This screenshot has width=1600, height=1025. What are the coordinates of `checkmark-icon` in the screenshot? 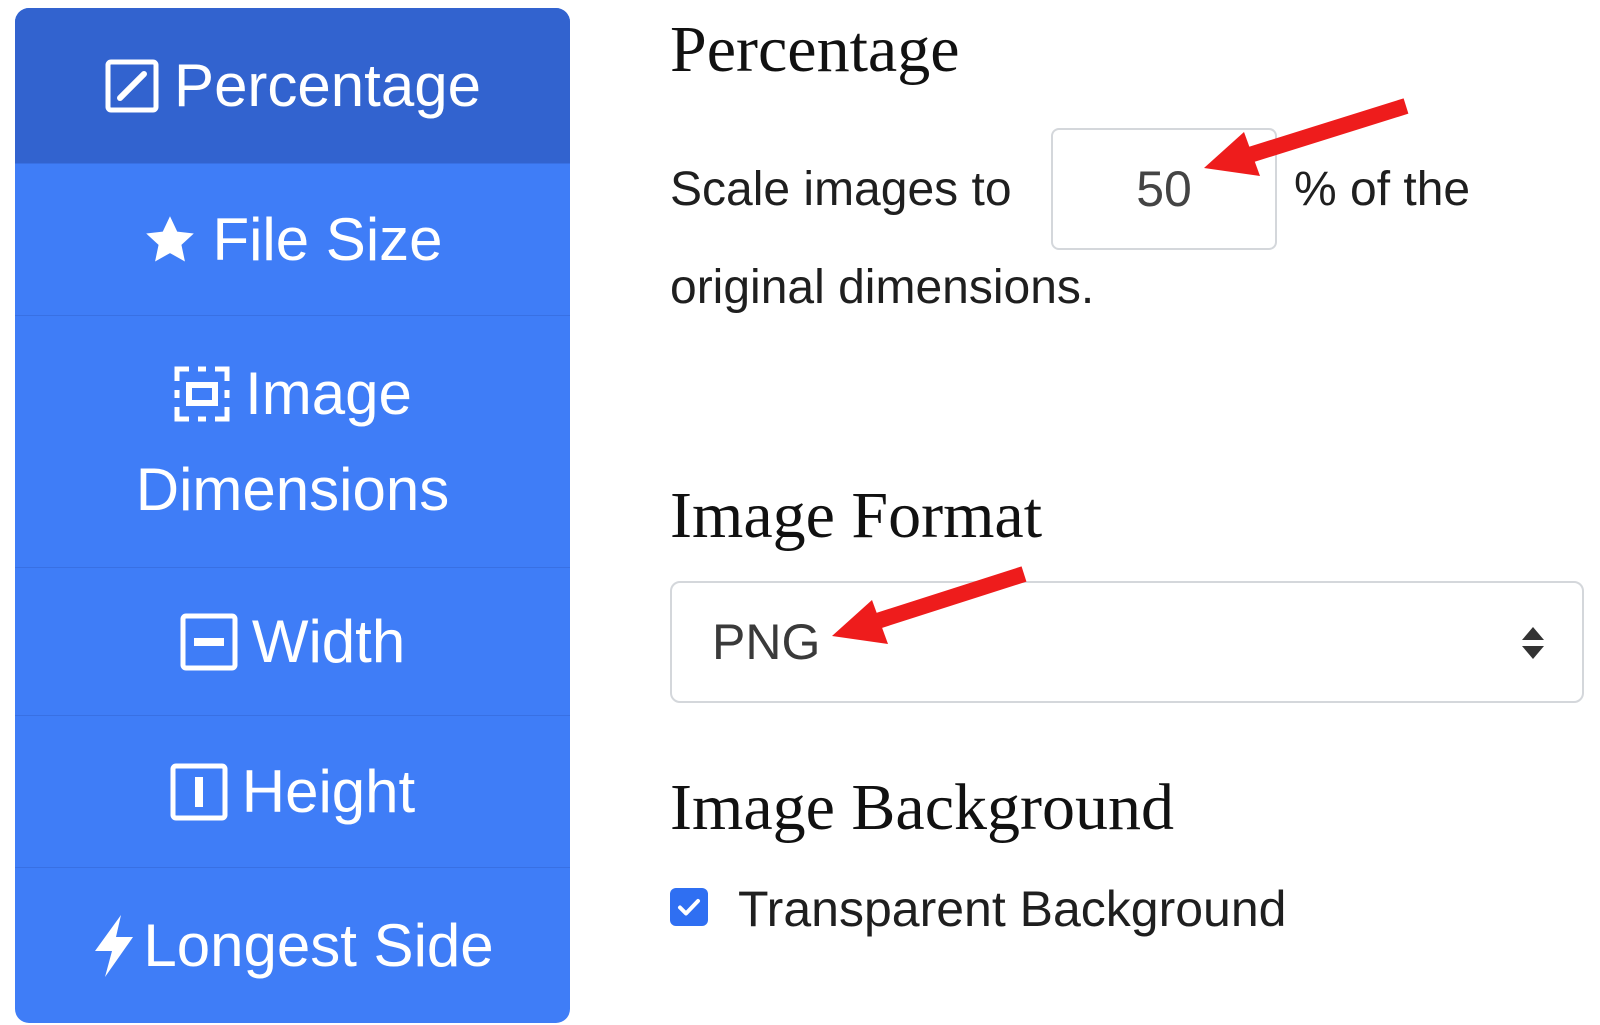 It's located at (689, 907).